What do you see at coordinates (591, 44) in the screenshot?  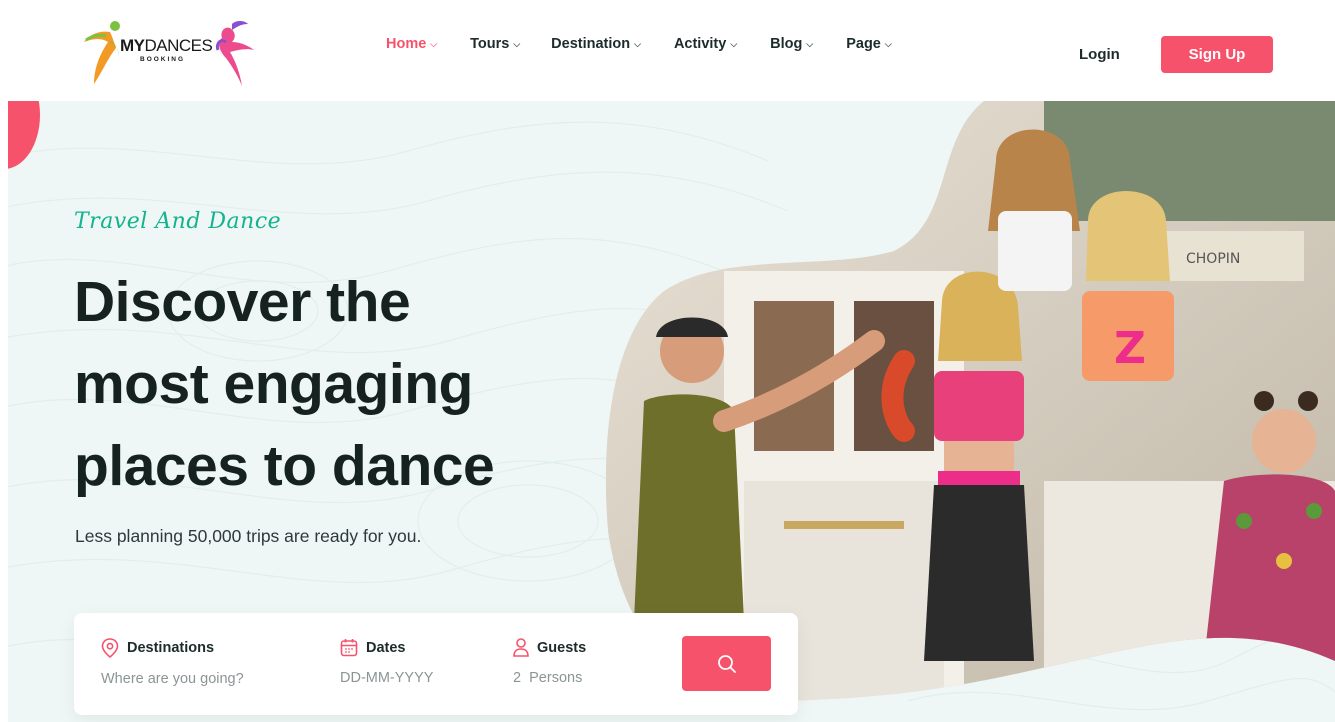 I see `nav-item-label: Destination` at bounding box center [591, 44].